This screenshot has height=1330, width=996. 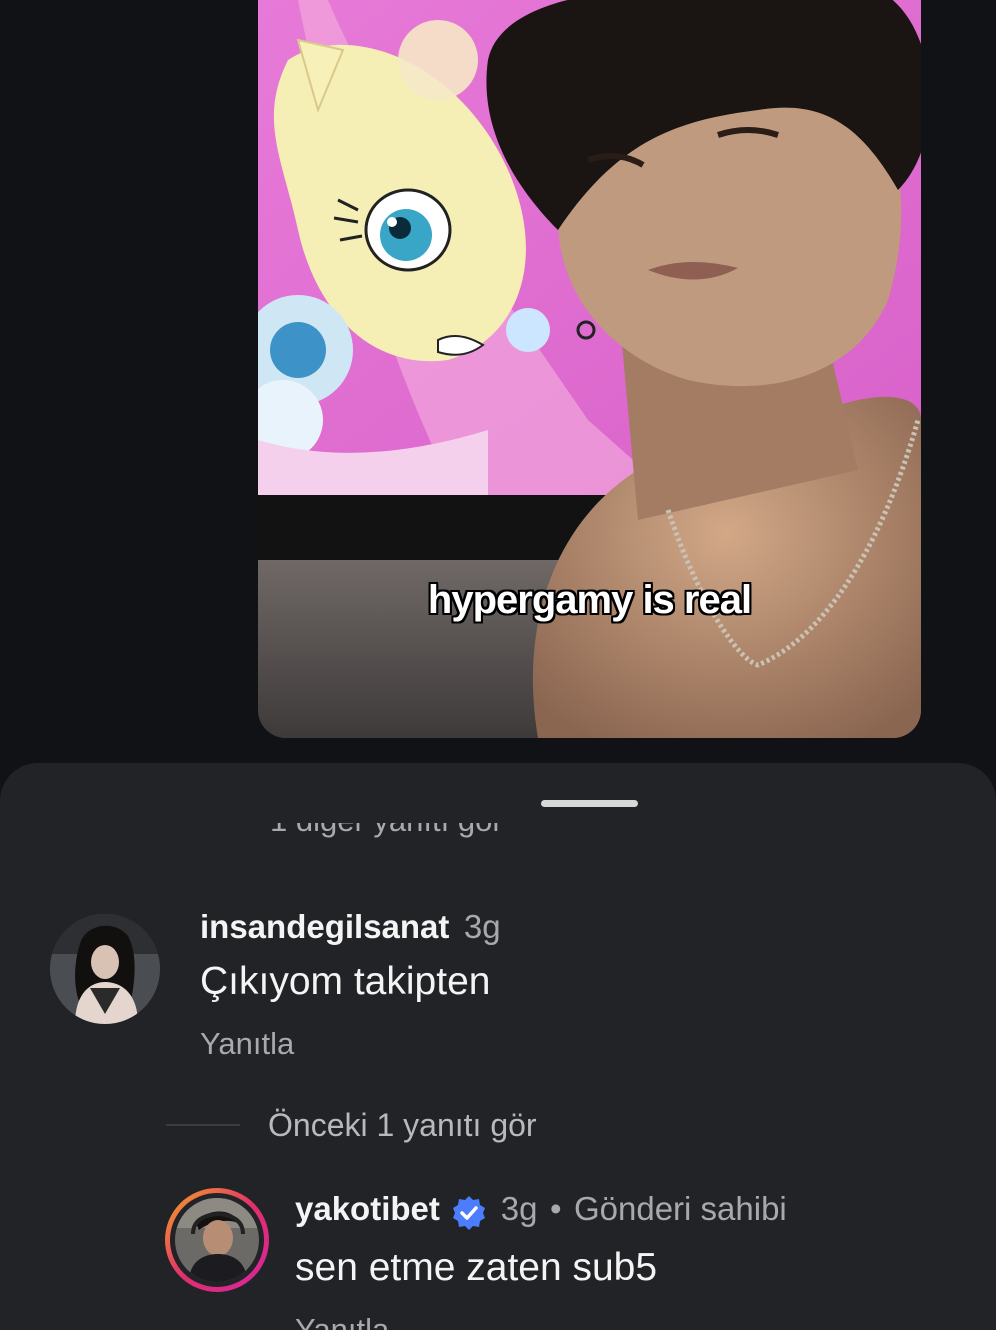 I want to click on comment-timestamp: 3g, so click(x=482, y=926).